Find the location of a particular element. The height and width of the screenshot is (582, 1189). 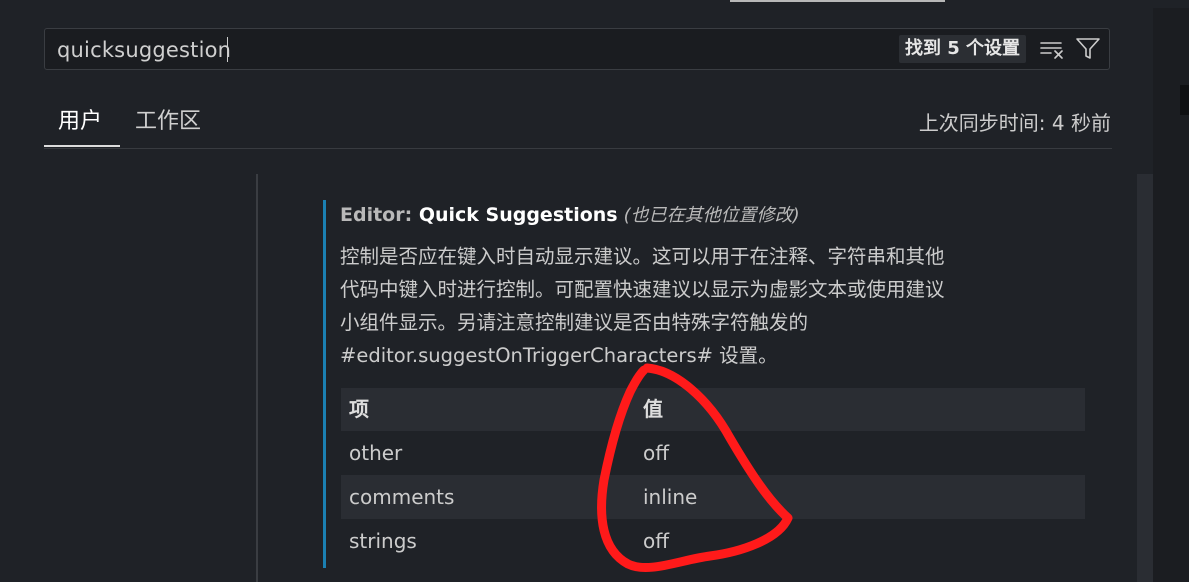

modified-elsewhere-link: (也已在其他位置修改) is located at coordinates (712, 215).